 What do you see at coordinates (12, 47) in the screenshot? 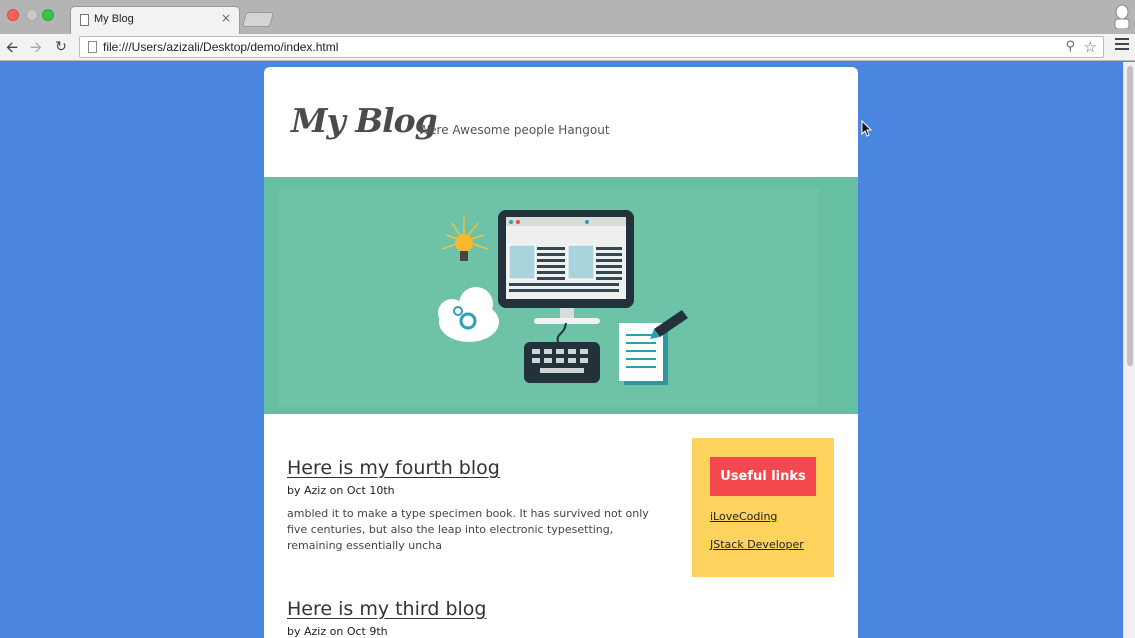
I see `back-arrow-icon: 🡨` at bounding box center [12, 47].